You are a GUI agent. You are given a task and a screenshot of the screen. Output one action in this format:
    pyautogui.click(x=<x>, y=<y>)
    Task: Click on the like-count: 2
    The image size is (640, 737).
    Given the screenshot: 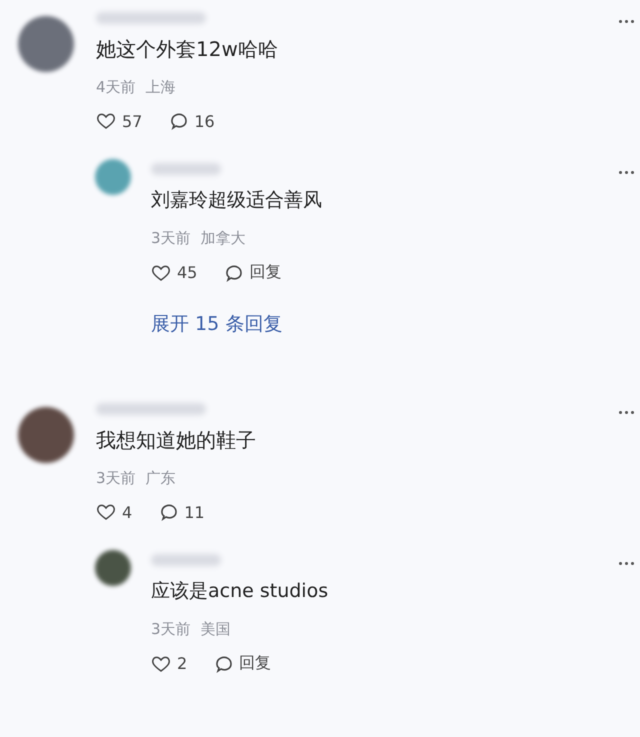 What is the action you would take?
    pyautogui.click(x=182, y=663)
    